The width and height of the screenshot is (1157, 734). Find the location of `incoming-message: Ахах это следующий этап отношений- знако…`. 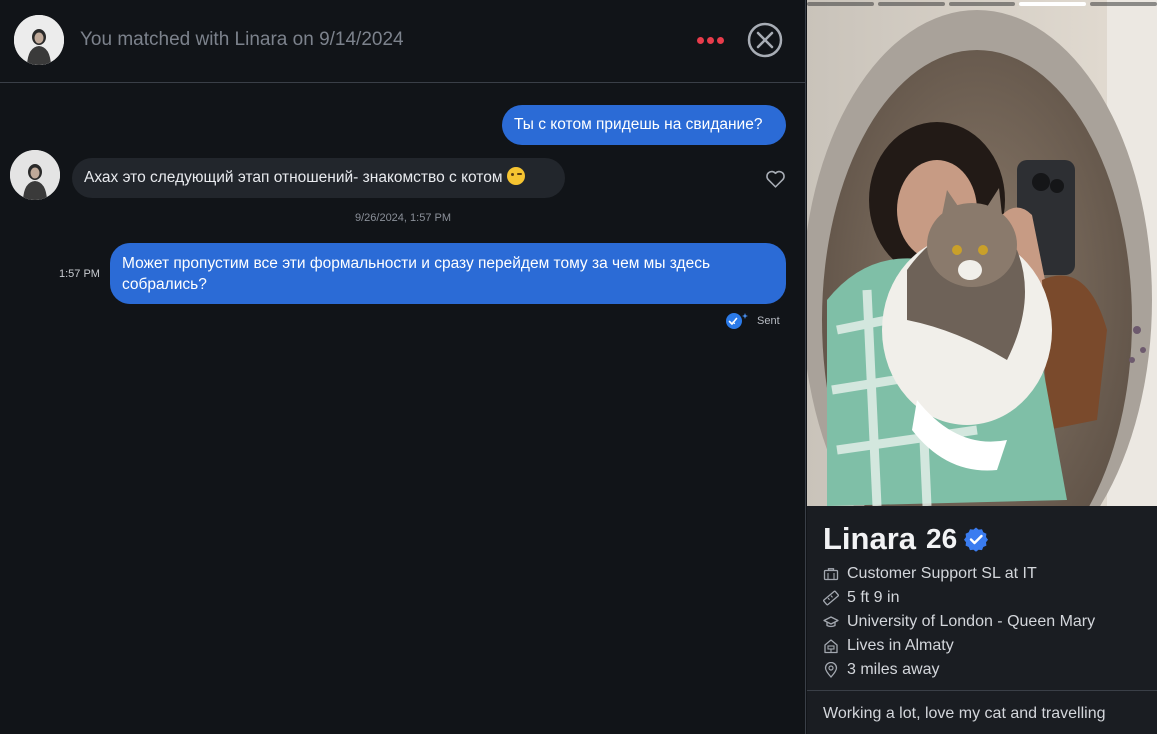

incoming-message: Ахах это следующий этап отношений- знако… is located at coordinates (318, 178).